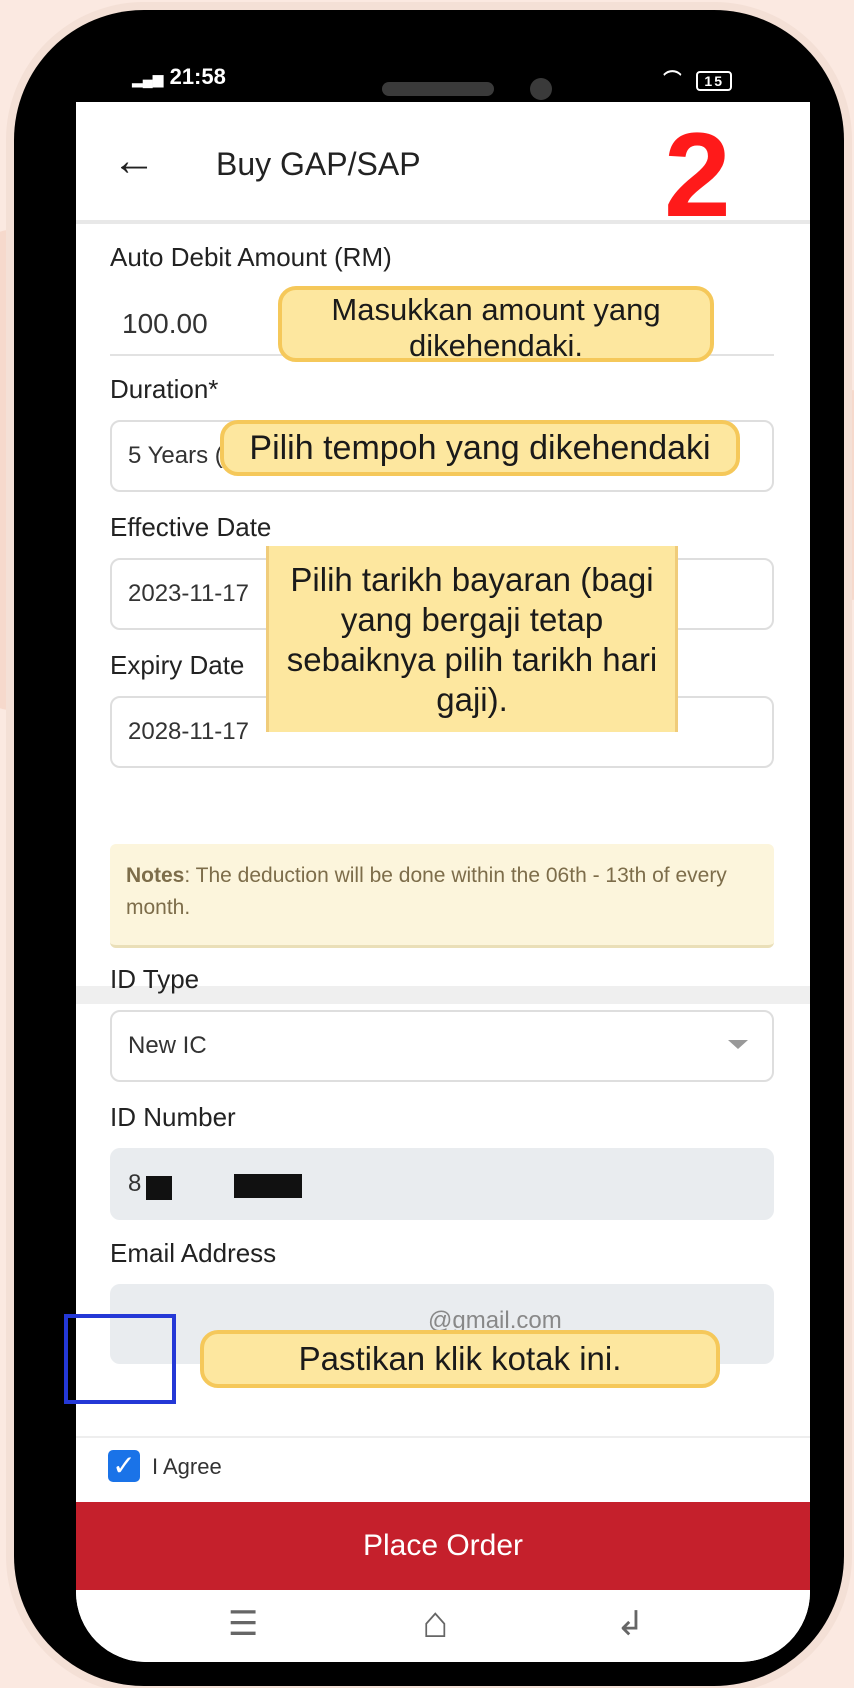 The width and height of the screenshot is (854, 1688). Describe the element at coordinates (167, 1045) in the screenshot. I see `id-type-value: New IC` at that location.